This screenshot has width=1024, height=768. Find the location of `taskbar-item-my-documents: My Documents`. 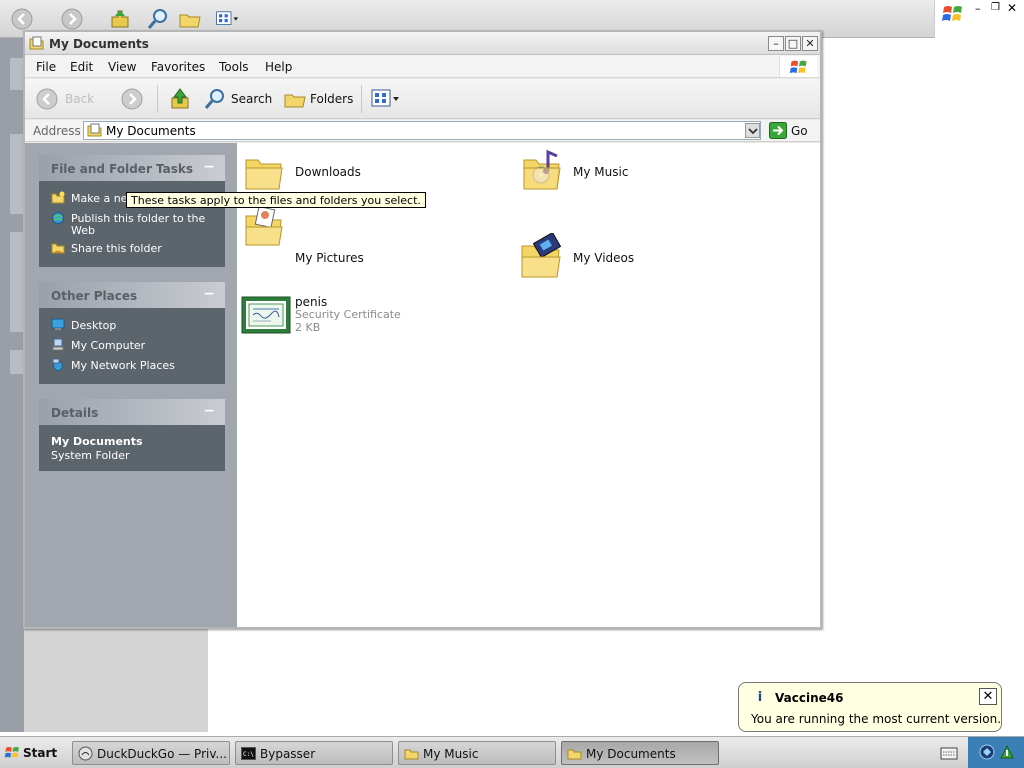

taskbar-item-my-documents: My Documents is located at coordinates (640, 753).